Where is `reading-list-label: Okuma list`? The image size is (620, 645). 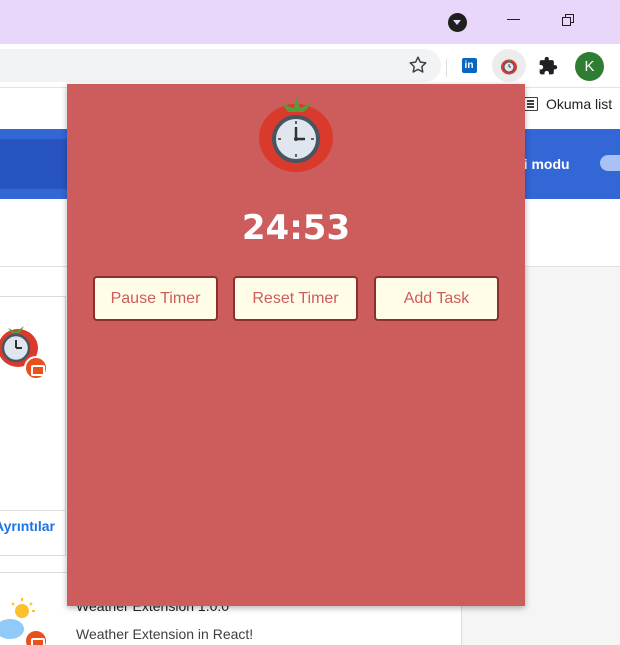 reading-list-label: Okuma list is located at coordinates (579, 104).